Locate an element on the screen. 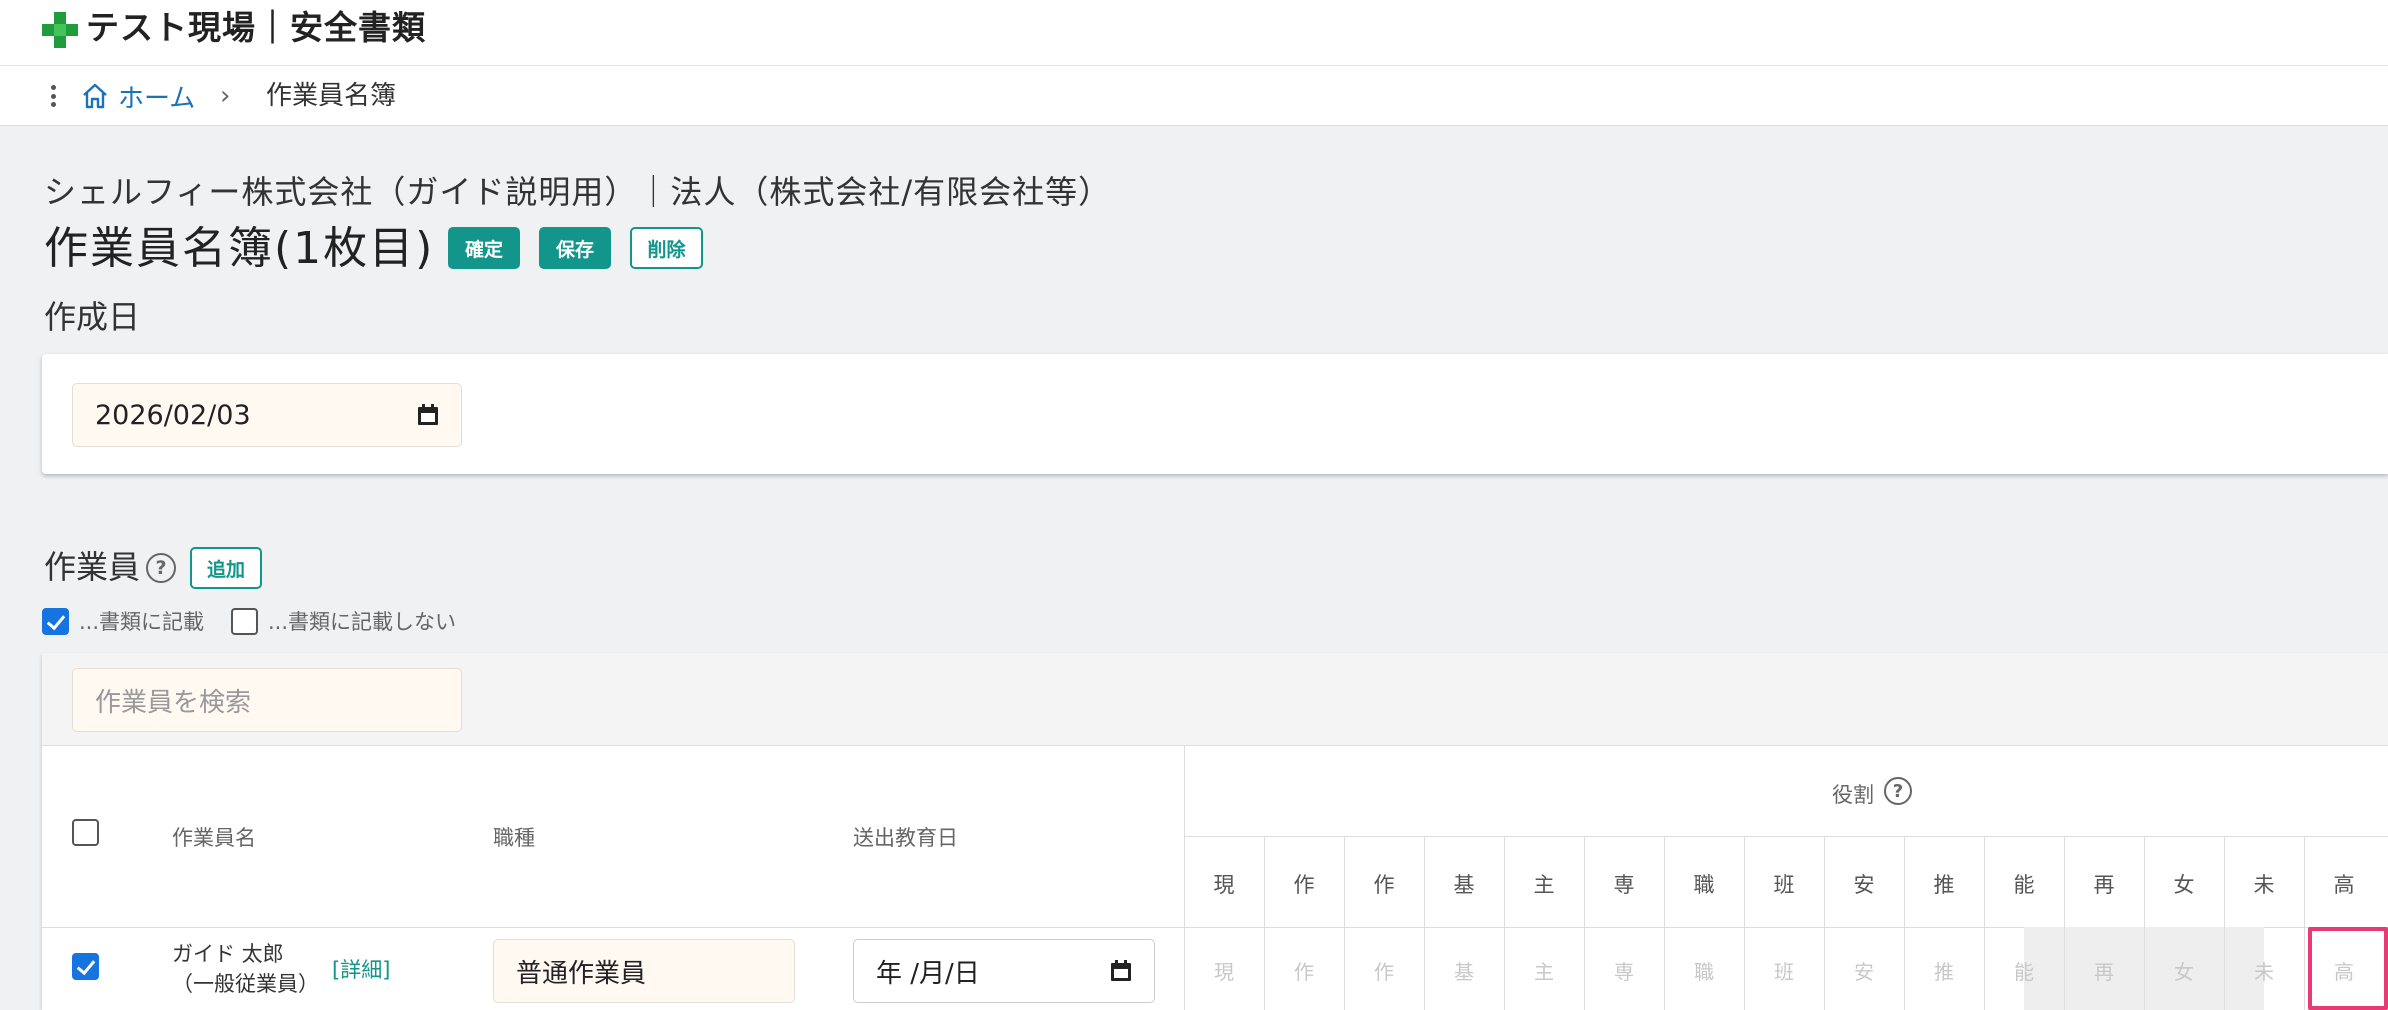 The width and height of the screenshot is (2388, 1010). search-strip: 作業員を検索 is located at coordinates (1215, 699).